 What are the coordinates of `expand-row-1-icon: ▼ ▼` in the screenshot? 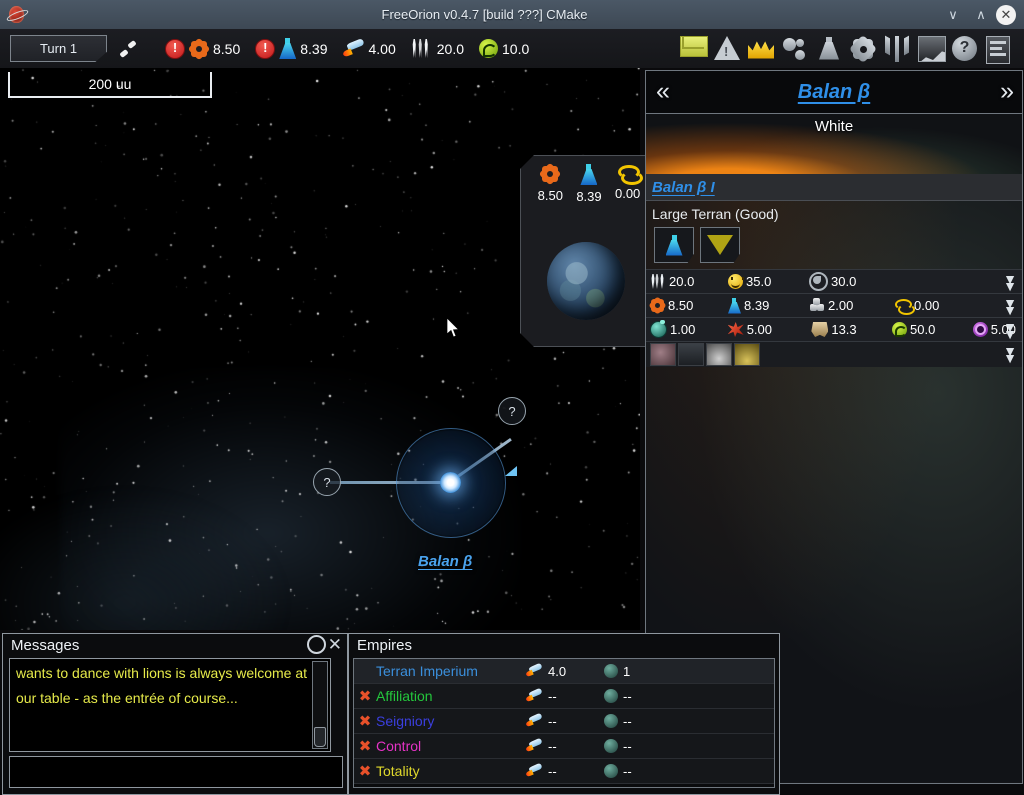 It's located at (1010, 282).